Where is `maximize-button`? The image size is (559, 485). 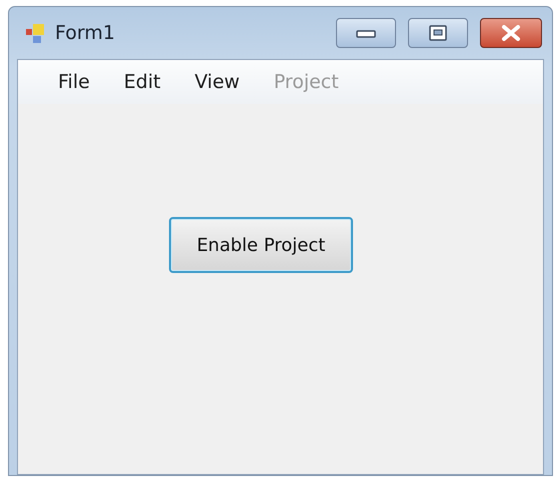
maximize-button is located at coordinates (438, 33).